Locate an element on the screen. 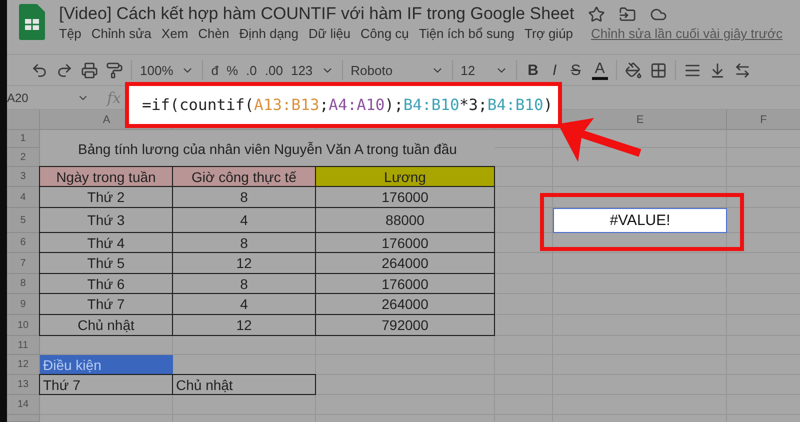  number-format-button: .00 is located at coordinates (273, 70).